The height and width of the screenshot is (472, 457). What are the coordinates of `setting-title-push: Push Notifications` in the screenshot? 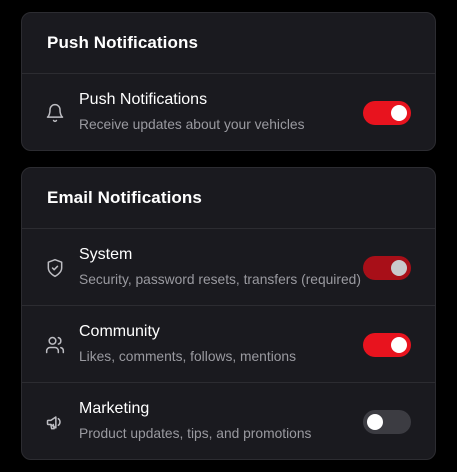 It's located at (143, 99).